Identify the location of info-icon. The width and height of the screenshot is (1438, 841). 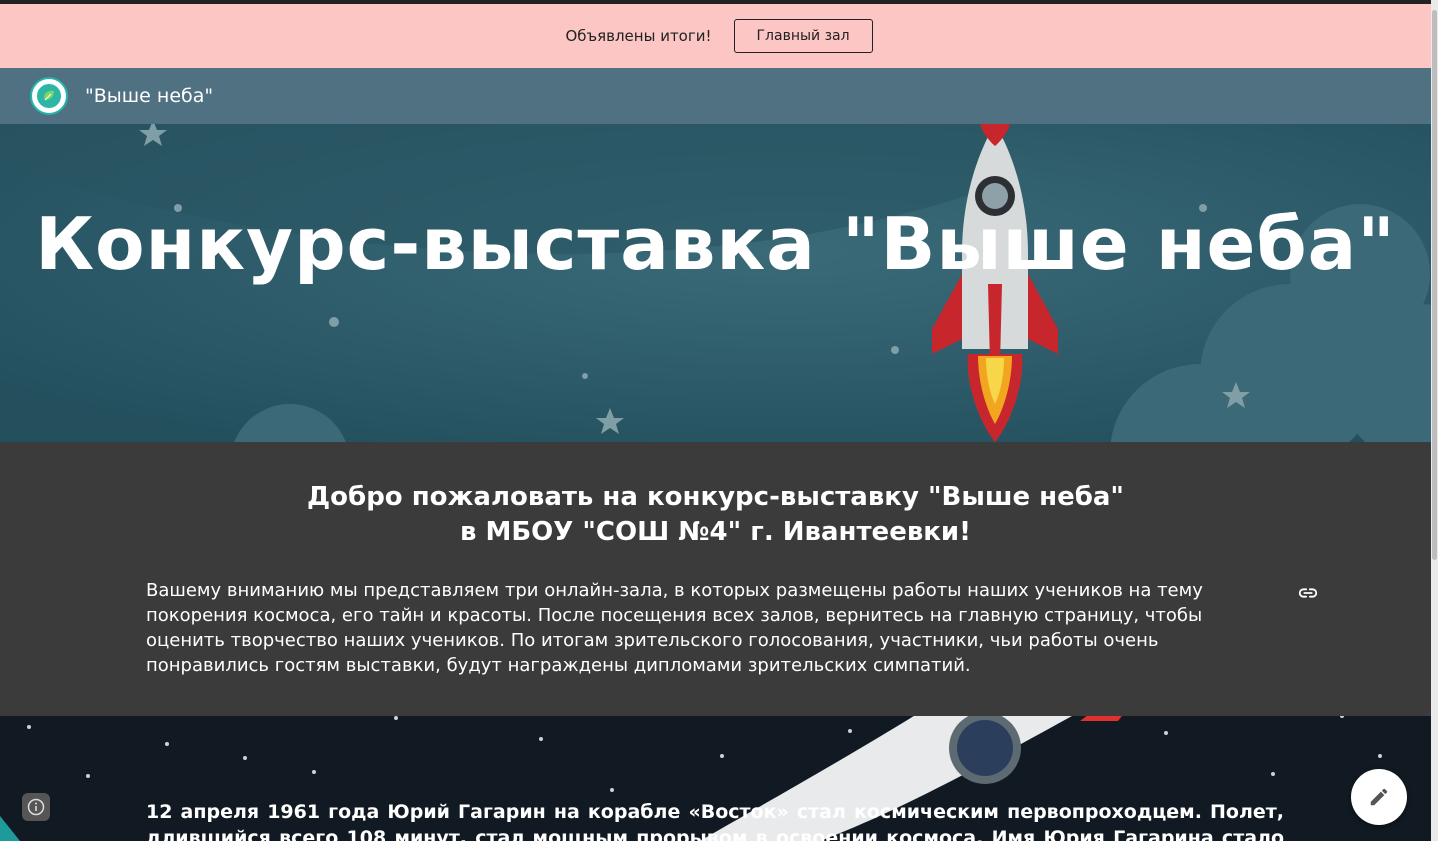
(36, 807).